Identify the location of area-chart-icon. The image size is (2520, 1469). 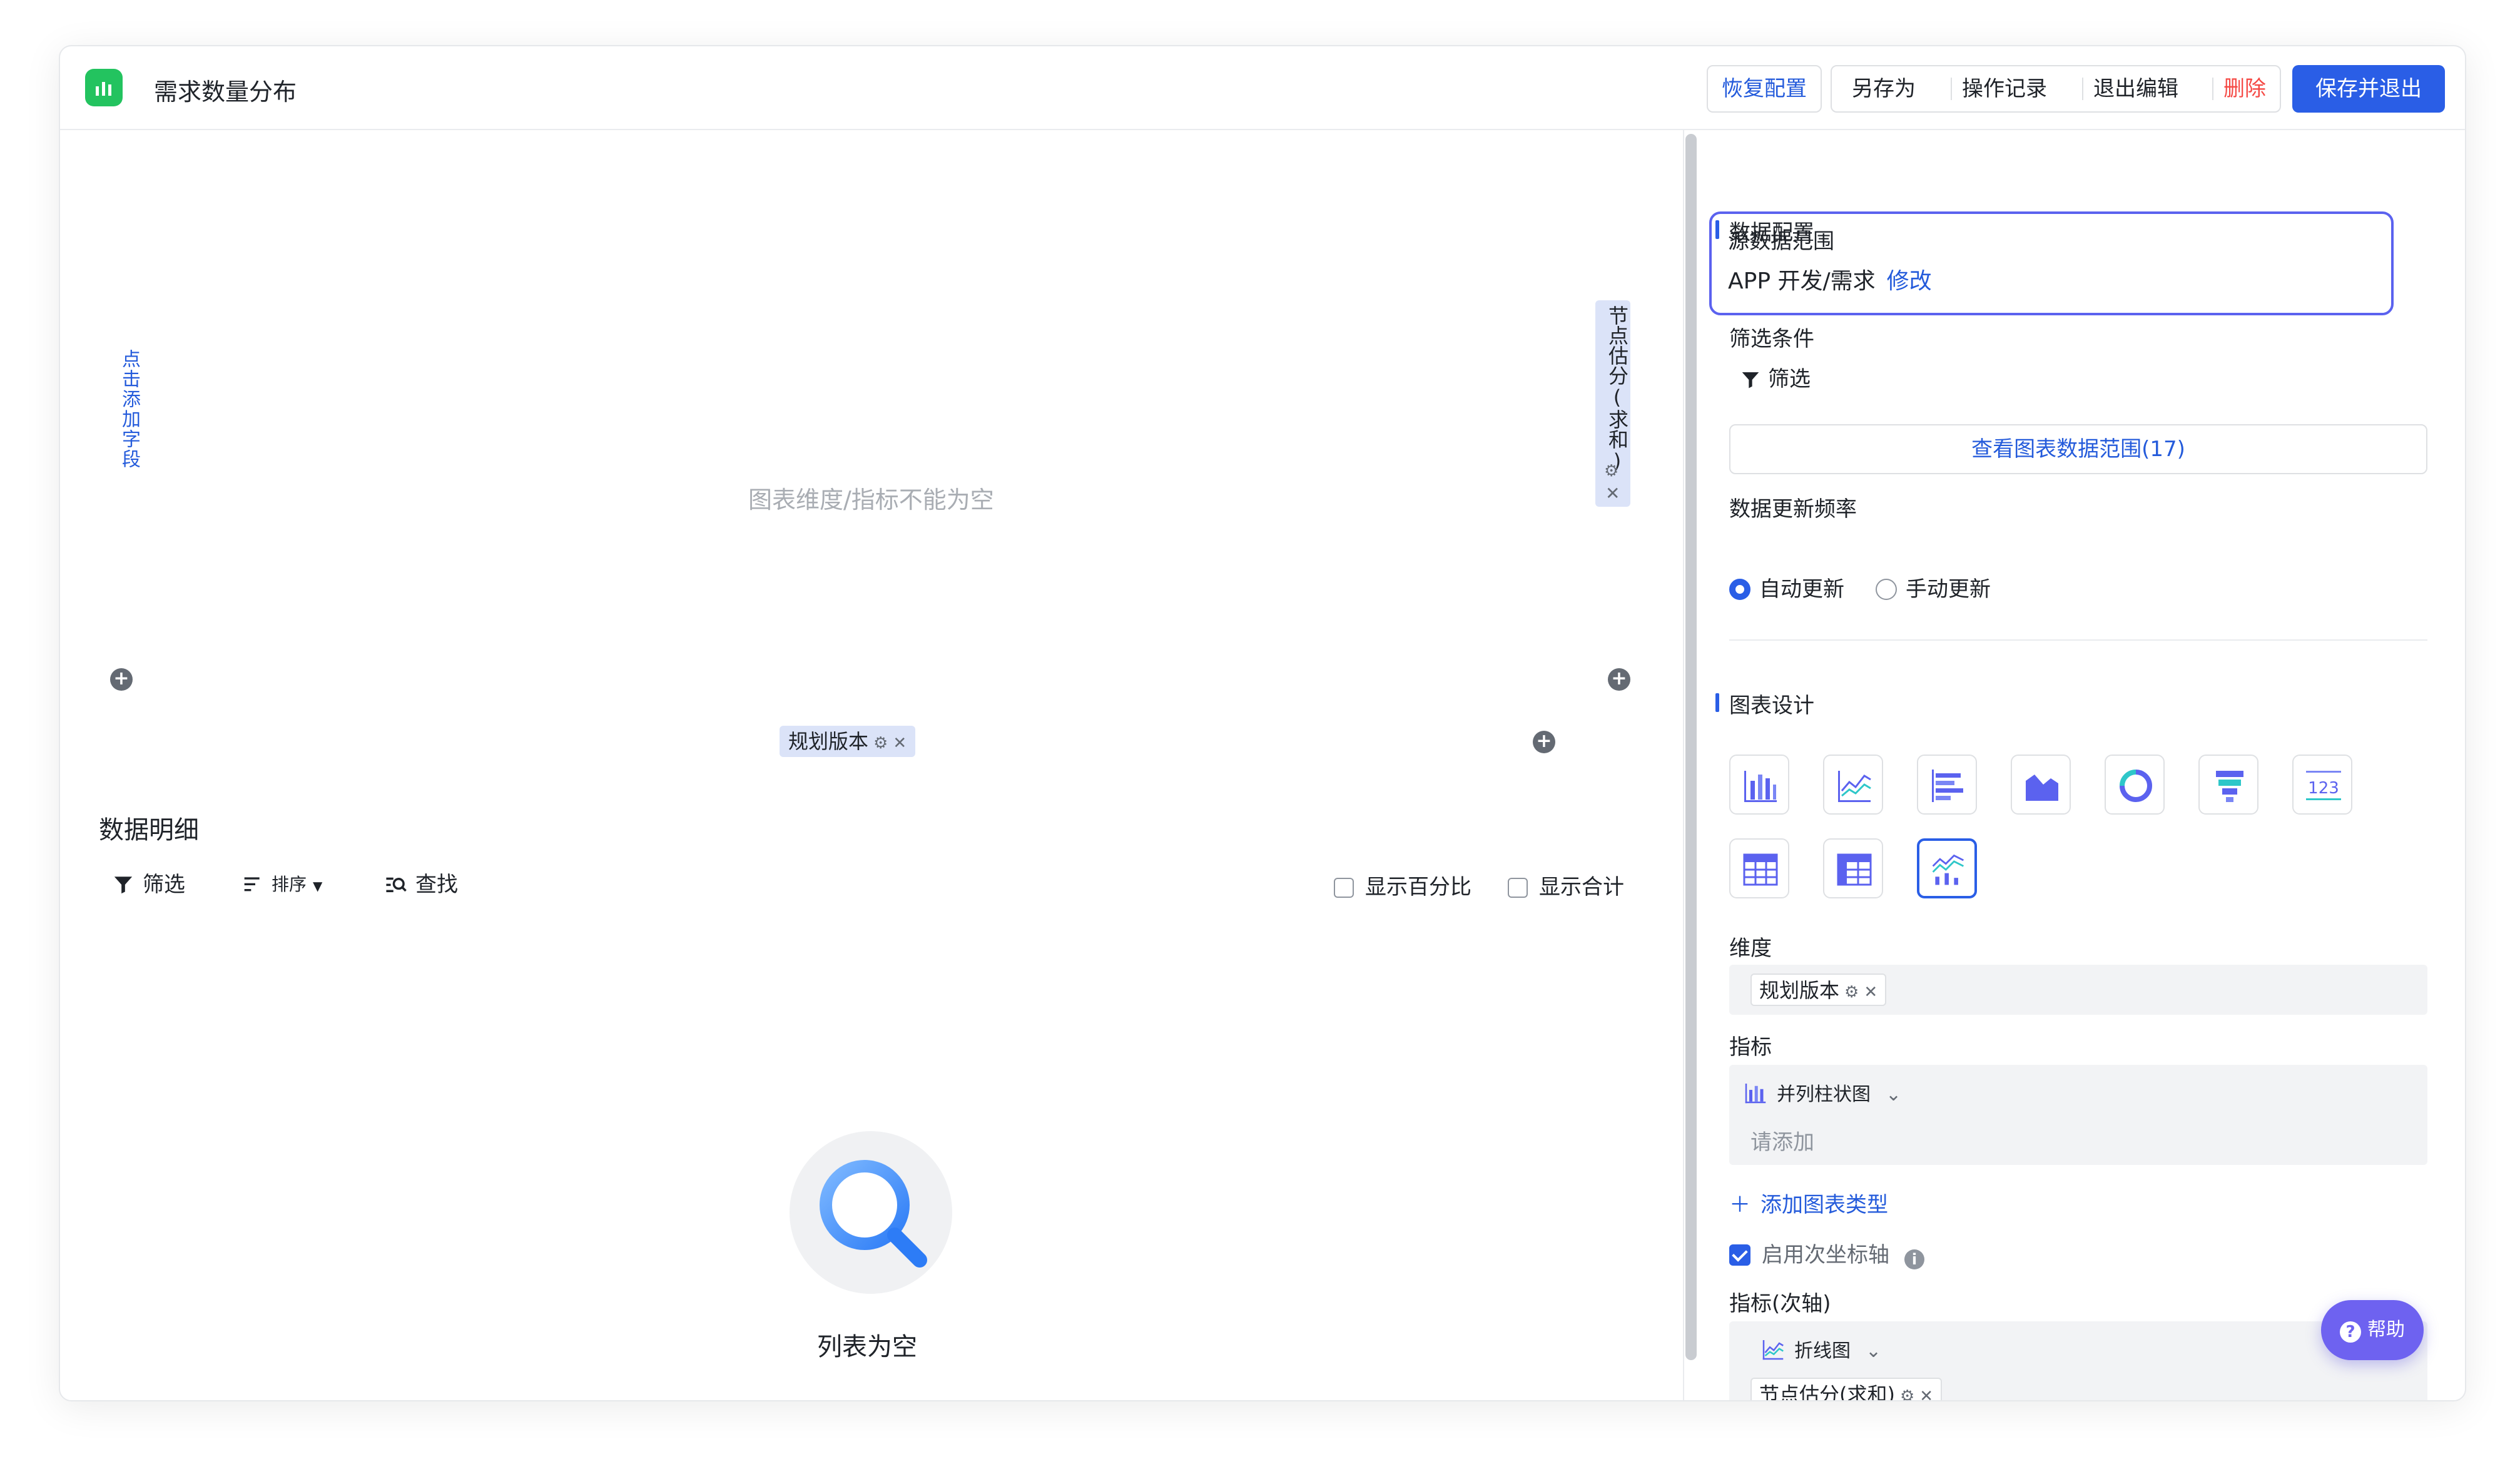
(2042, 788).